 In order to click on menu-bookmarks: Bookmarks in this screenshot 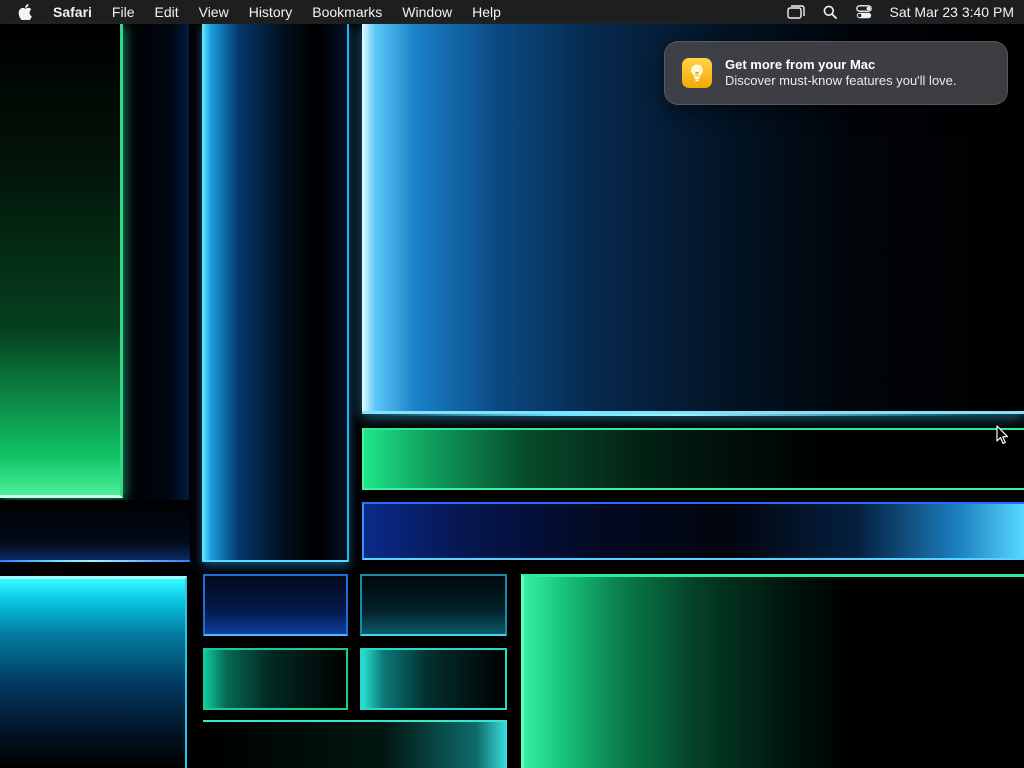, I will do `click(347, 12)`.